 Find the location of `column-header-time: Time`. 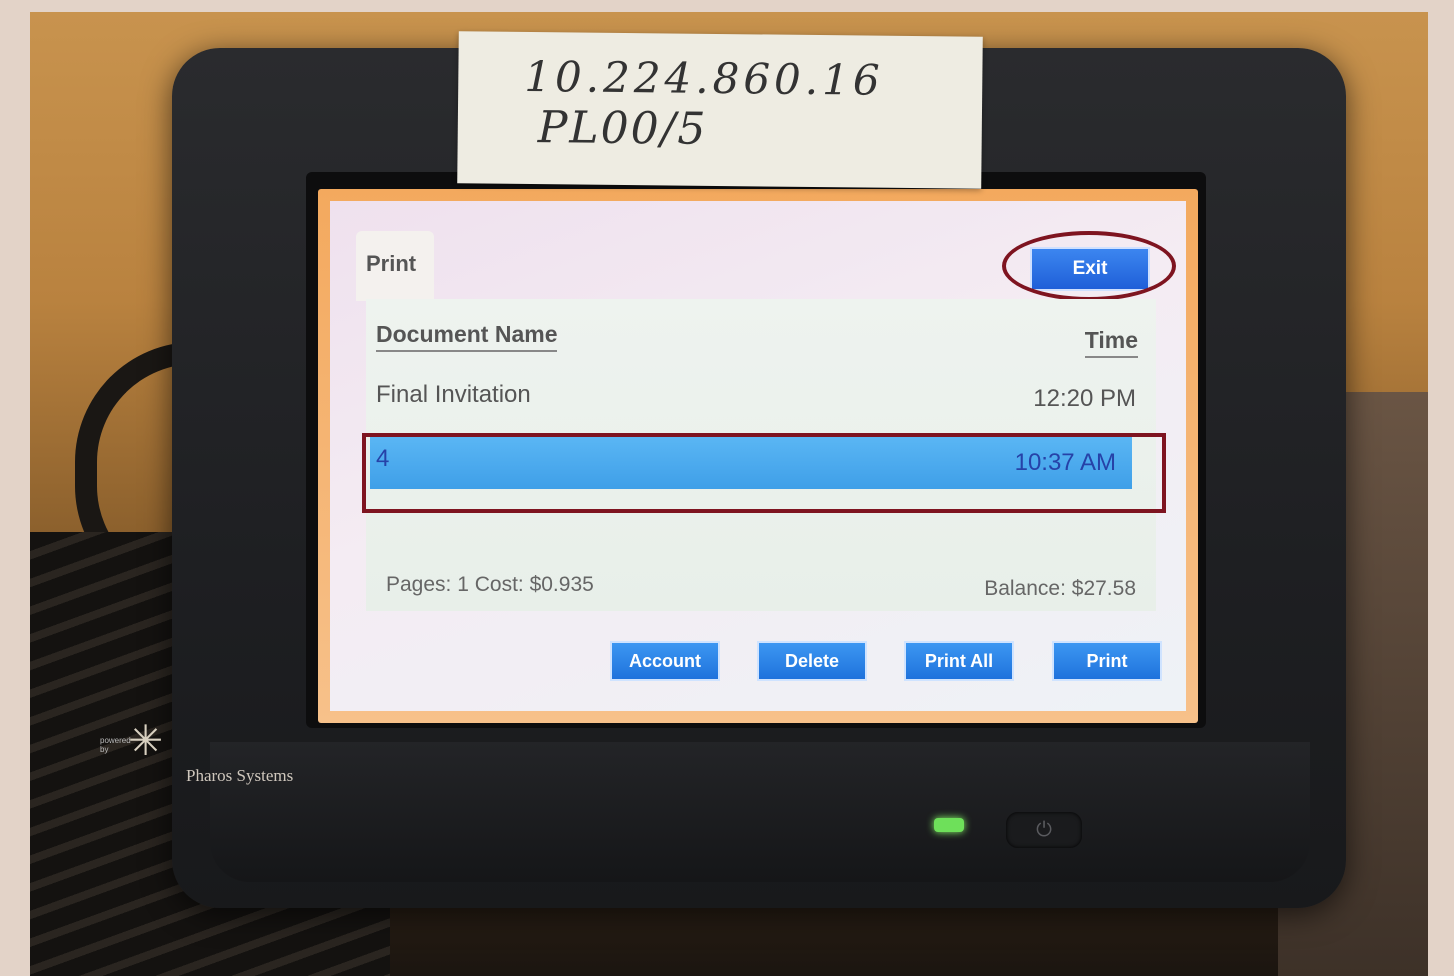

column-header-time: Time is located at coordinates (1111, 342).